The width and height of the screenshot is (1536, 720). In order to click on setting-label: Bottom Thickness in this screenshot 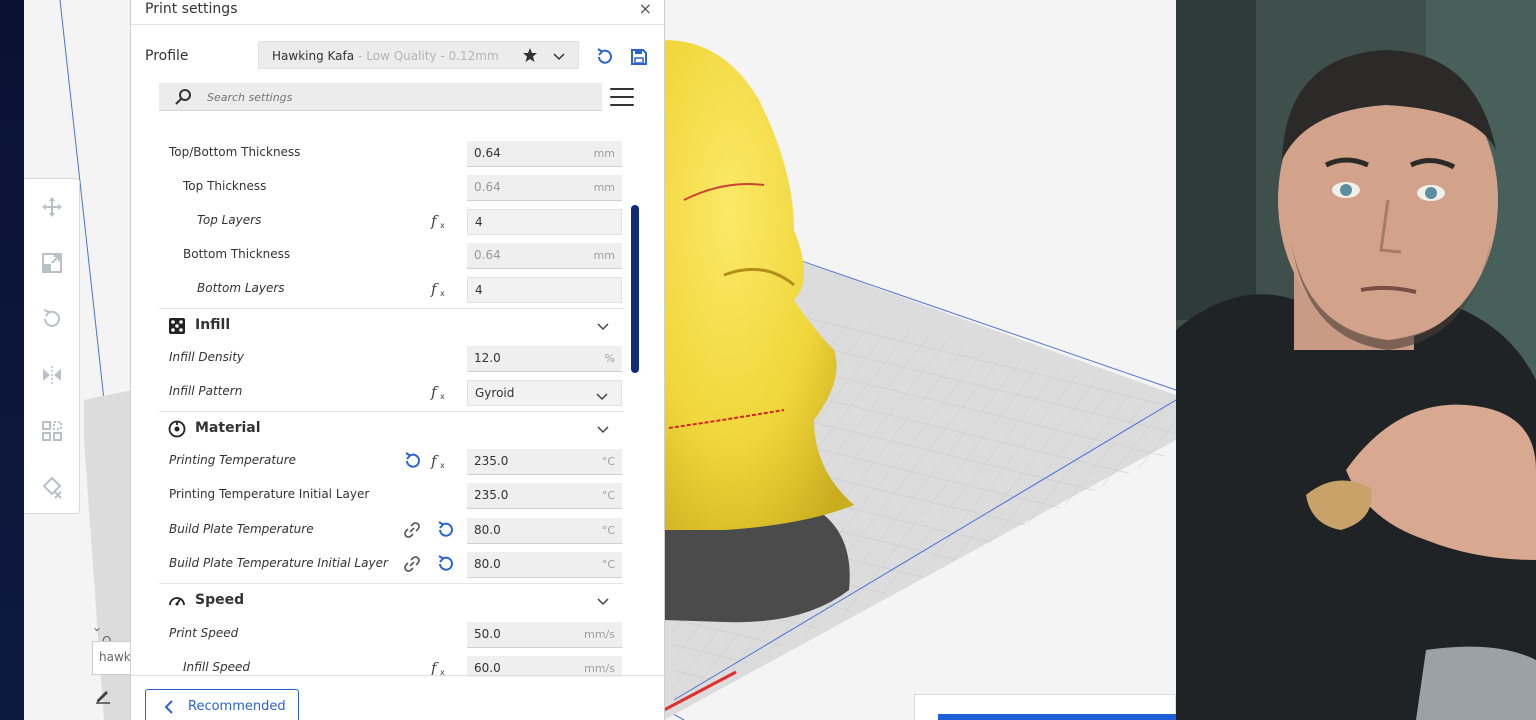, I will do `click(237, 254)`.